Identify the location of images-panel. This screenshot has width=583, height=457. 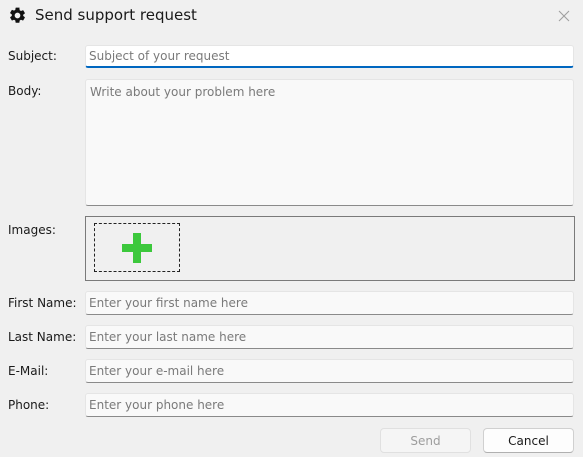
(330, 248).